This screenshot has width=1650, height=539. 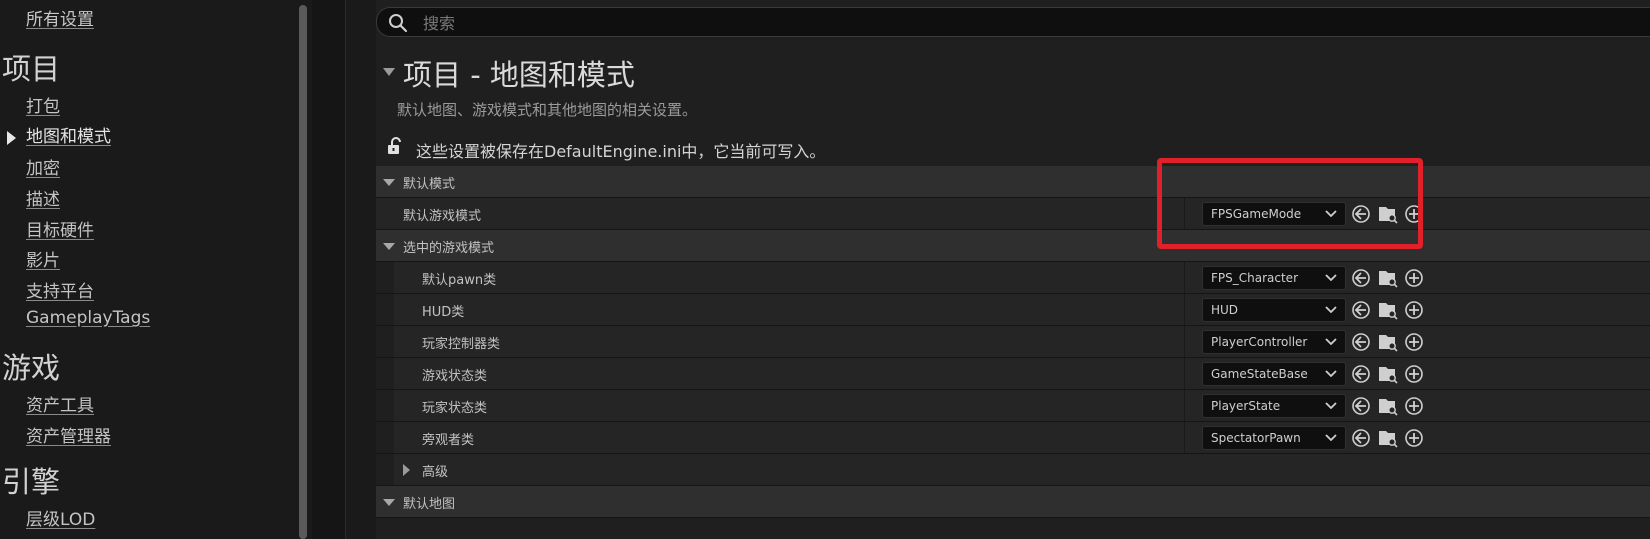 What do you see at coordinates (459, 280) in the screenshot?
I see `property-label: 默认pawn类` at bounding box center [459, 280].